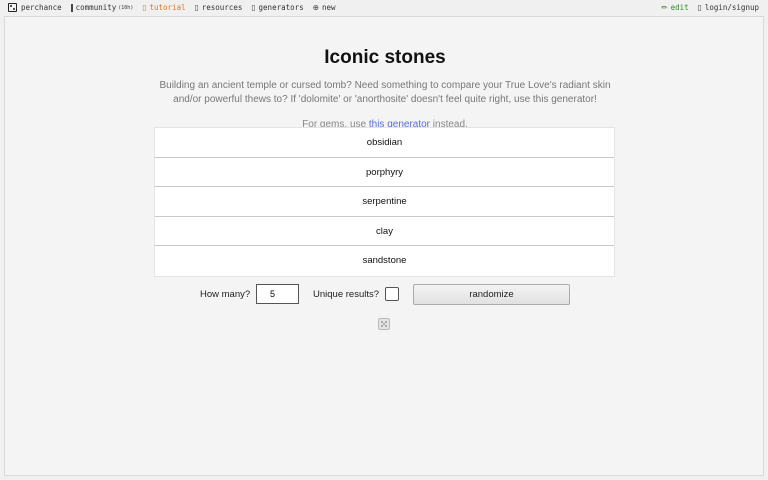 The width and height of the screenshot is (768, 480). I want to click on result-item: porphyry, so click(384, 172).